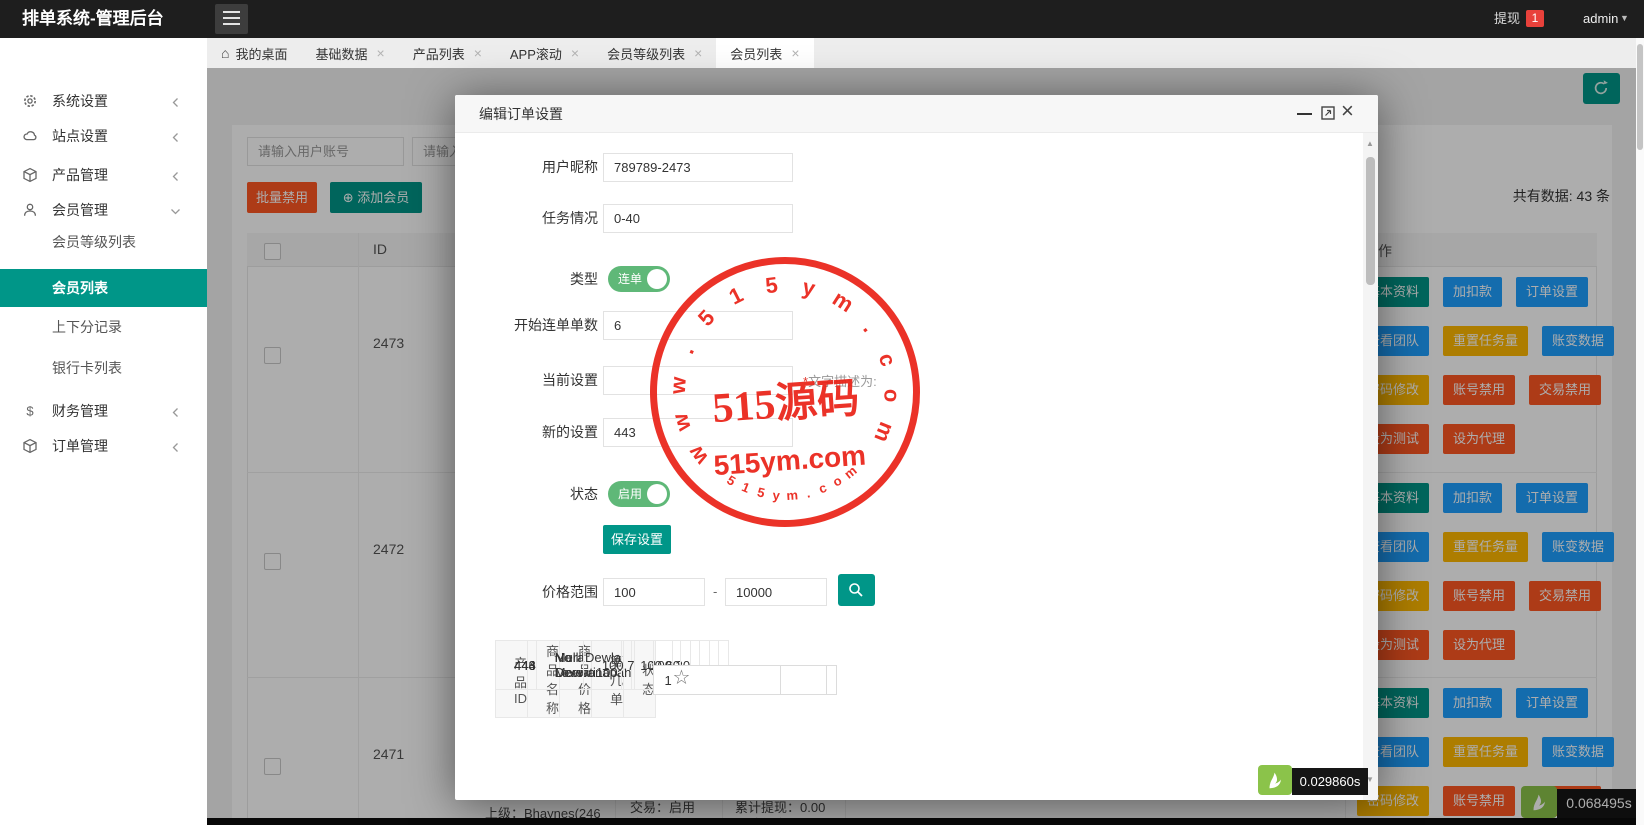 This screenshot has width=1644, height=825. Describe the element at coordinates (521, 114) in the screenshot. I see `modal-title: 编辑订单设置` at that location.